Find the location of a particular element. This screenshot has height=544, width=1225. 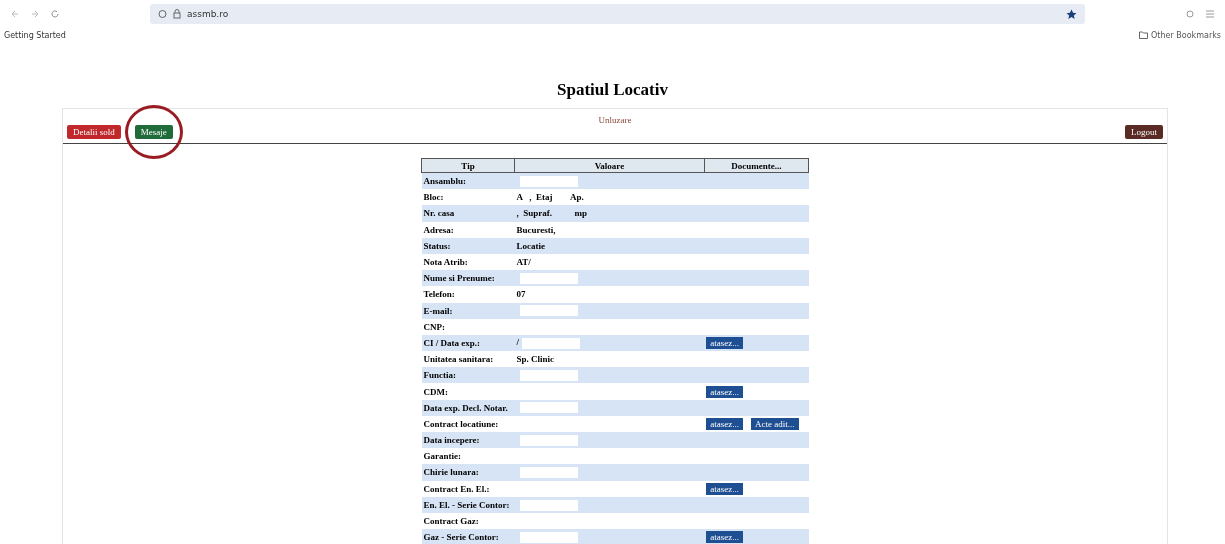

back-icon is located at coordinates (15, 14).